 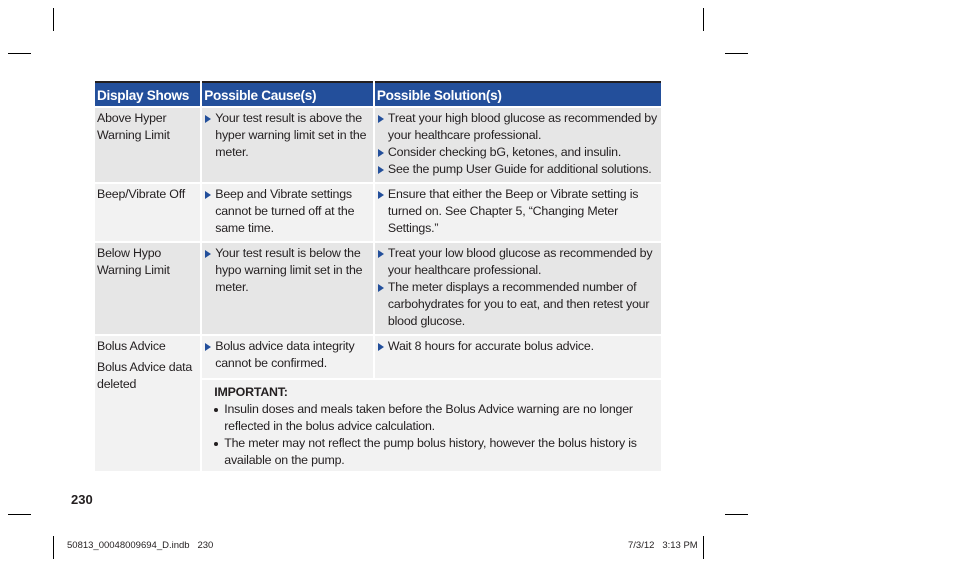 What do you see at coordinates (149, 402) in the screenshot?
I see `display-cell: Bolus Advice Bolus Advice data deleted` at bounding box center [149, 402].